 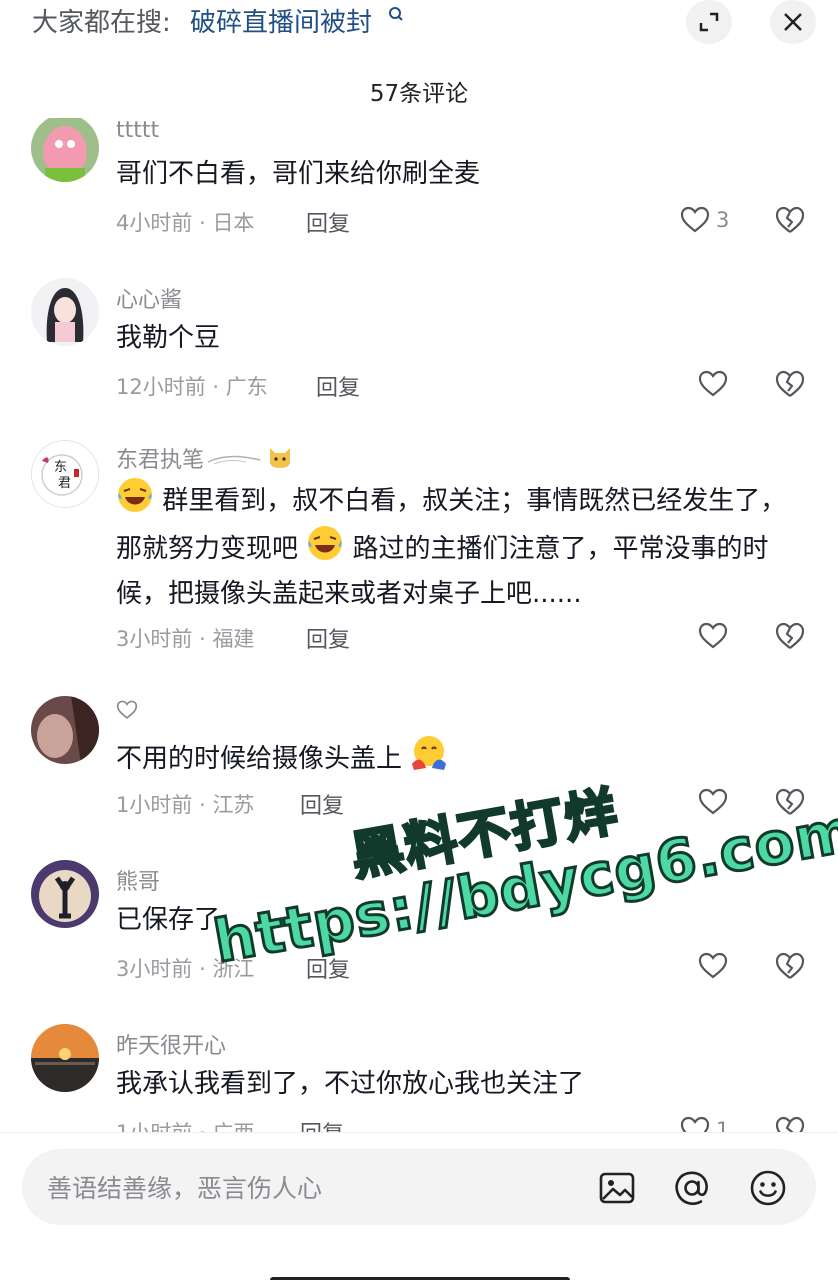 What do you see at coordinates (171, 1044) in the screenshot?
I see `comment-username: 昨天很开心` at bounding box center [171, 1044].